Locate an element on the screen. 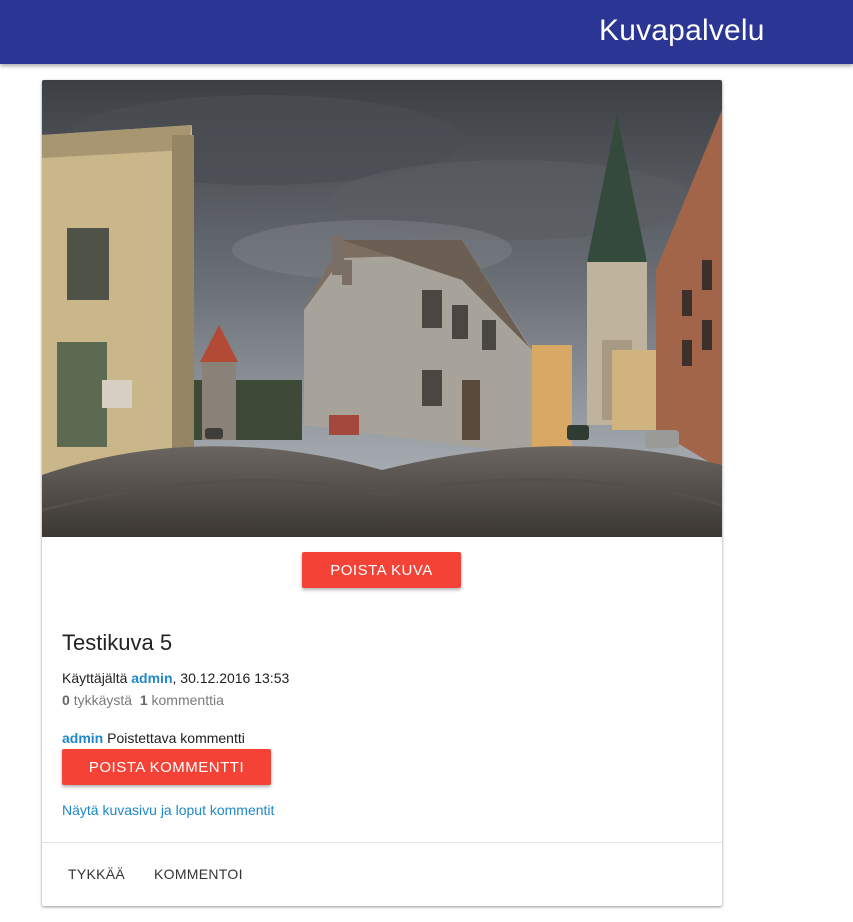 Image resolution: width=853 pixels, height=922 pixels. comment: admin Poistettava kommentti is located at coordinates (153, 738).